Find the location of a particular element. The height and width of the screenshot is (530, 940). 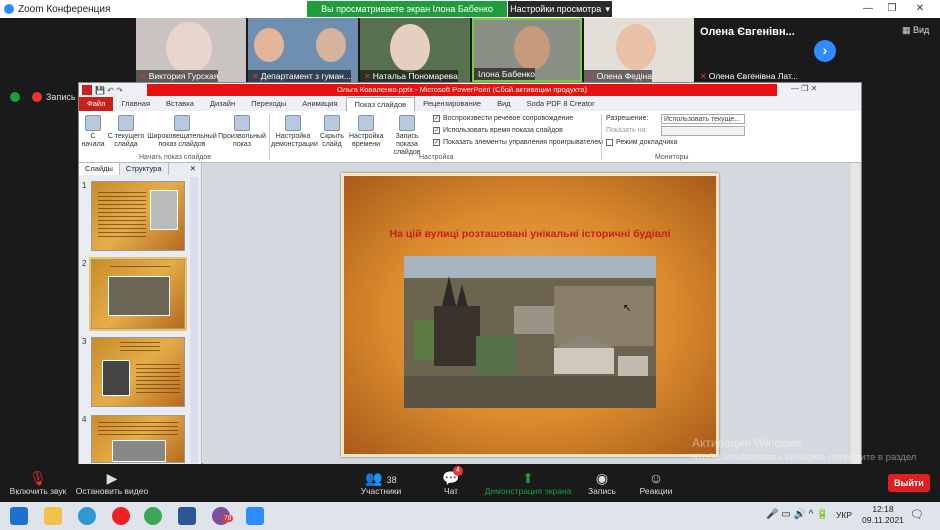

quick-access-icons: 💾 ↶ ↷ is located at coordinates (109, 90).